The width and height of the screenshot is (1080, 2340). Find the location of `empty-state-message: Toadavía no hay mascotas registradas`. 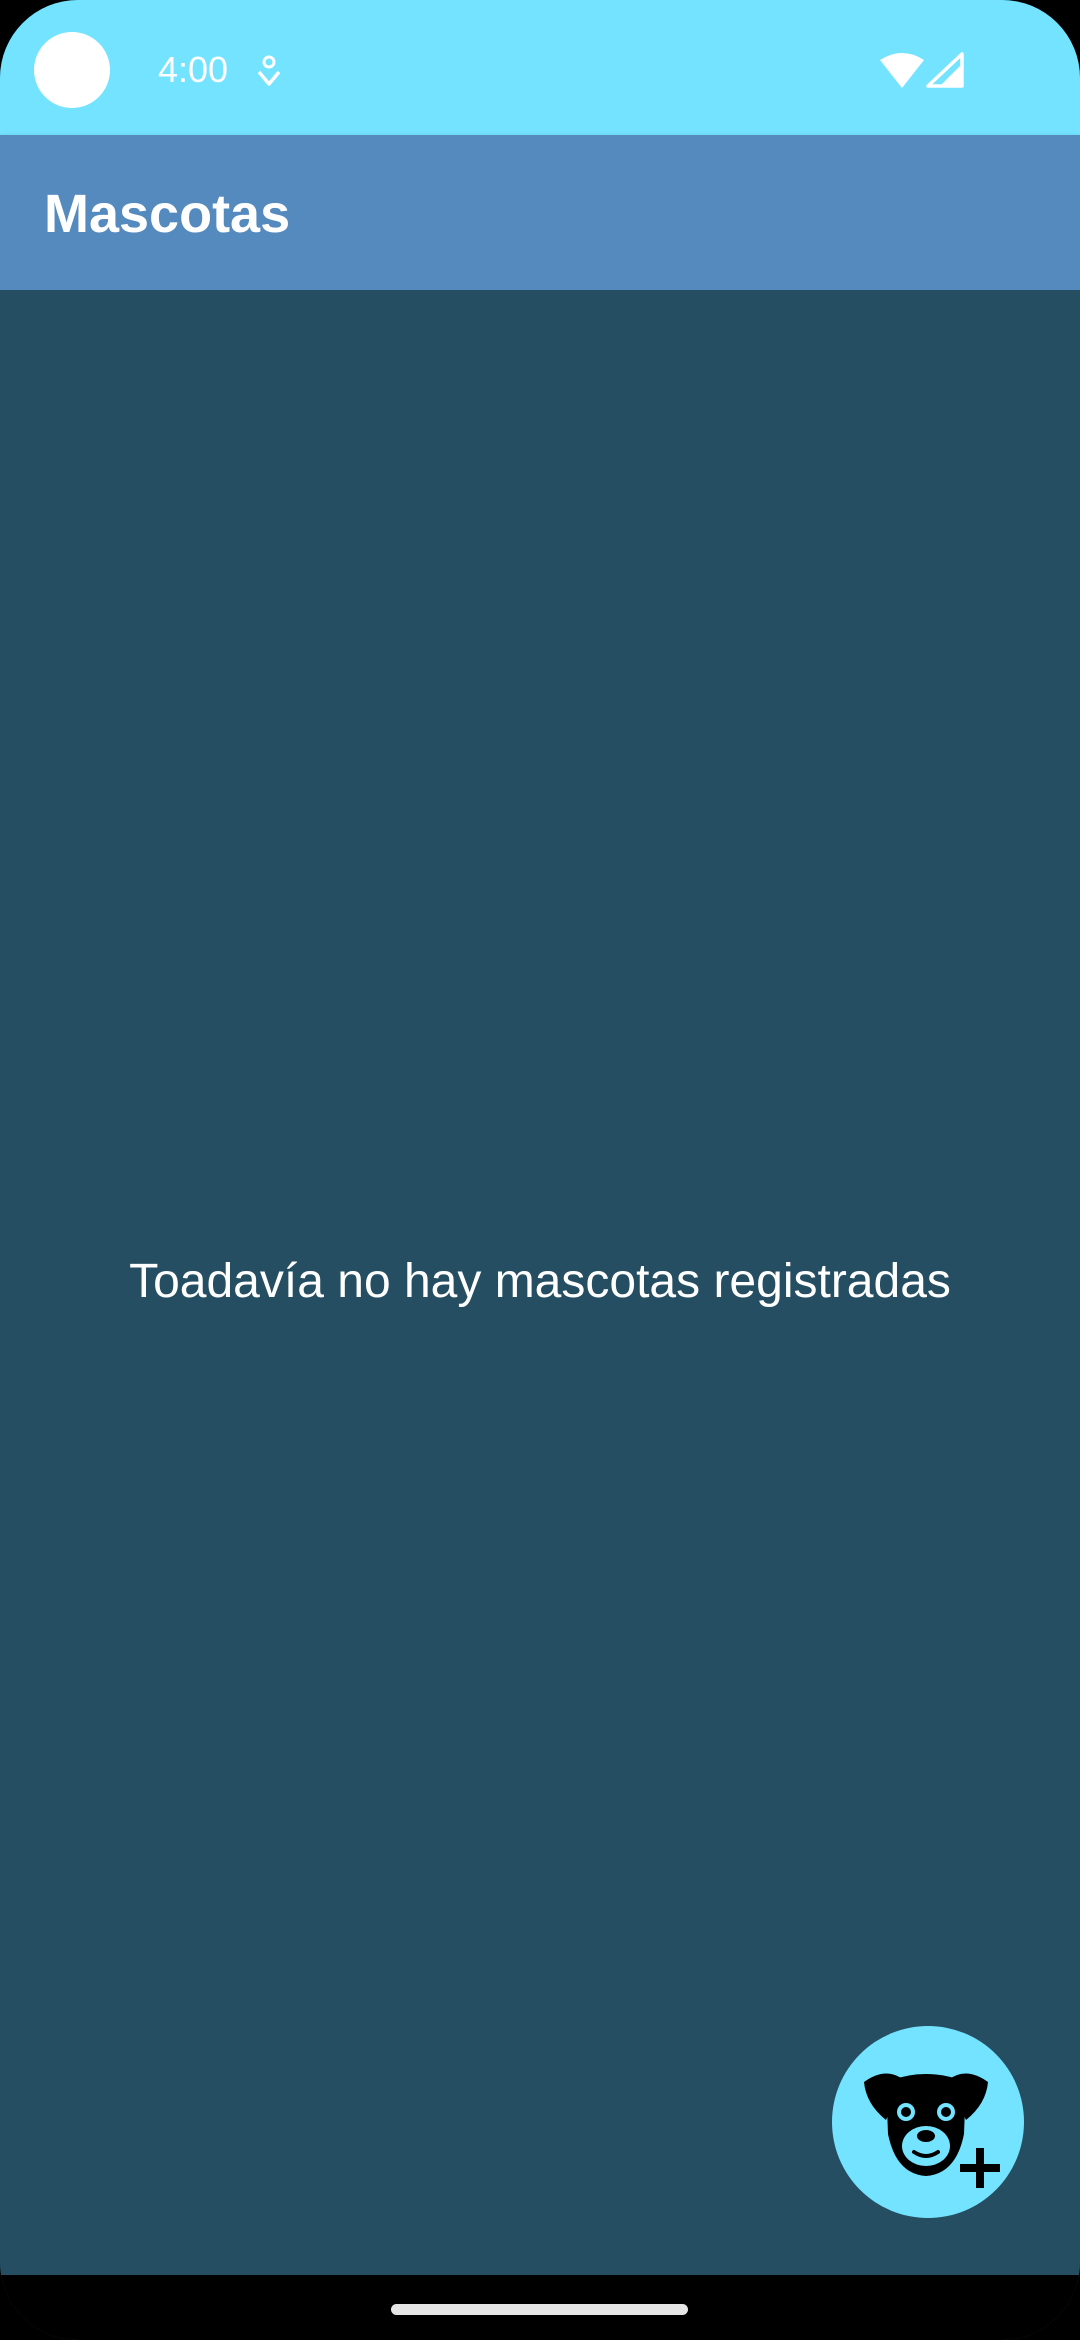

empty-state-message: Toadavía no hay mascotas registradas is located at coordinates (540, 1281).